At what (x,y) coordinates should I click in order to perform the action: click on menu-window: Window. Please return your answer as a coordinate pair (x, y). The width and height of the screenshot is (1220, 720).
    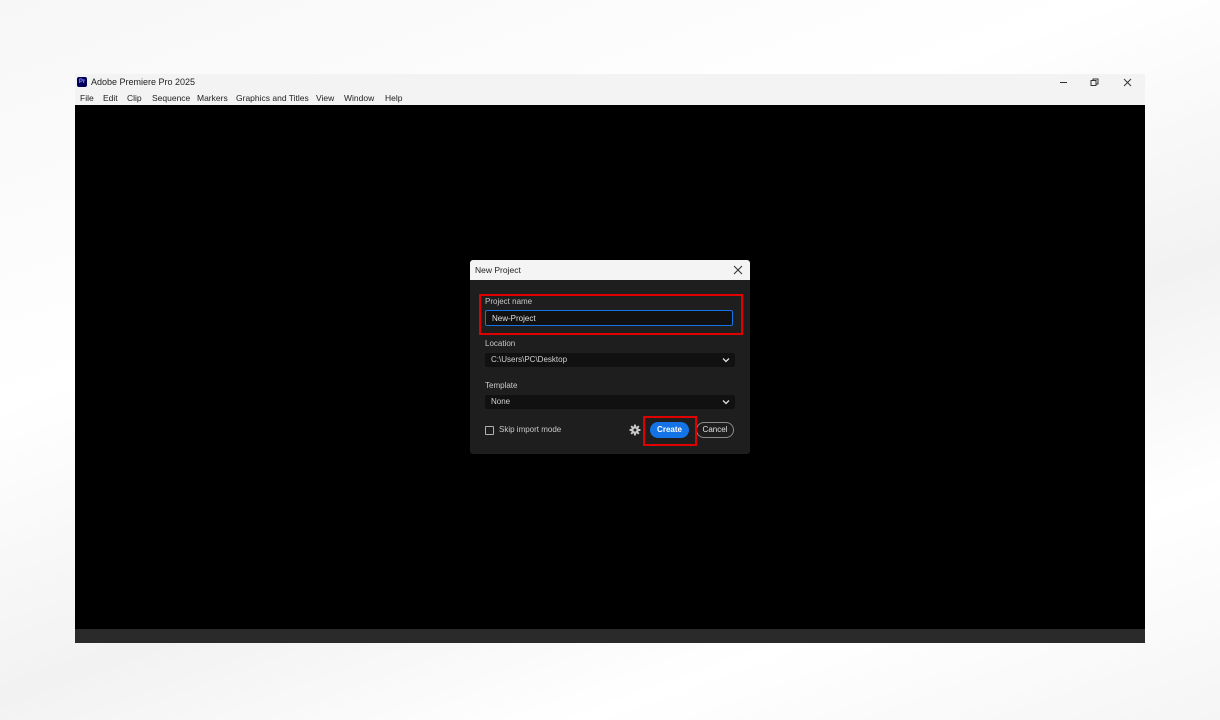
    Looking at the image, I should click on (359, 98).